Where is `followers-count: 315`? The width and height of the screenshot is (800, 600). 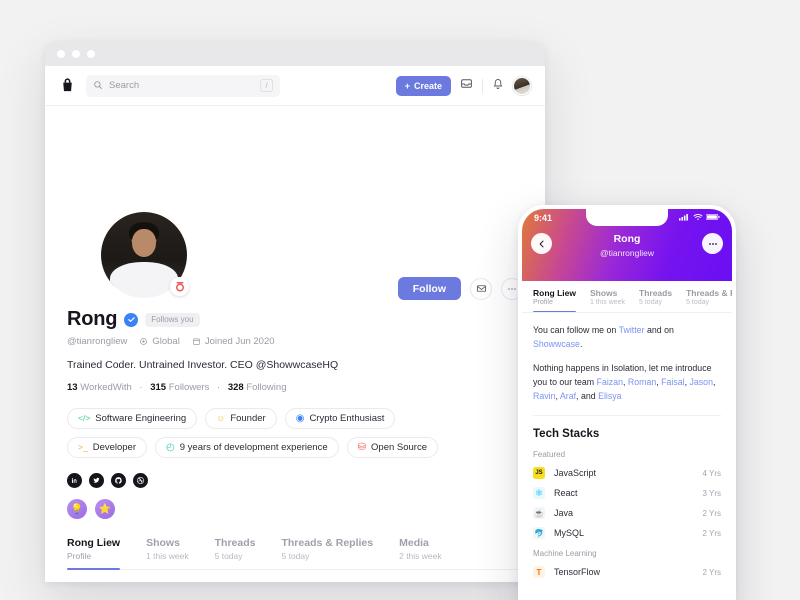 followers-count: 315 is located at coordinates (158, 387).